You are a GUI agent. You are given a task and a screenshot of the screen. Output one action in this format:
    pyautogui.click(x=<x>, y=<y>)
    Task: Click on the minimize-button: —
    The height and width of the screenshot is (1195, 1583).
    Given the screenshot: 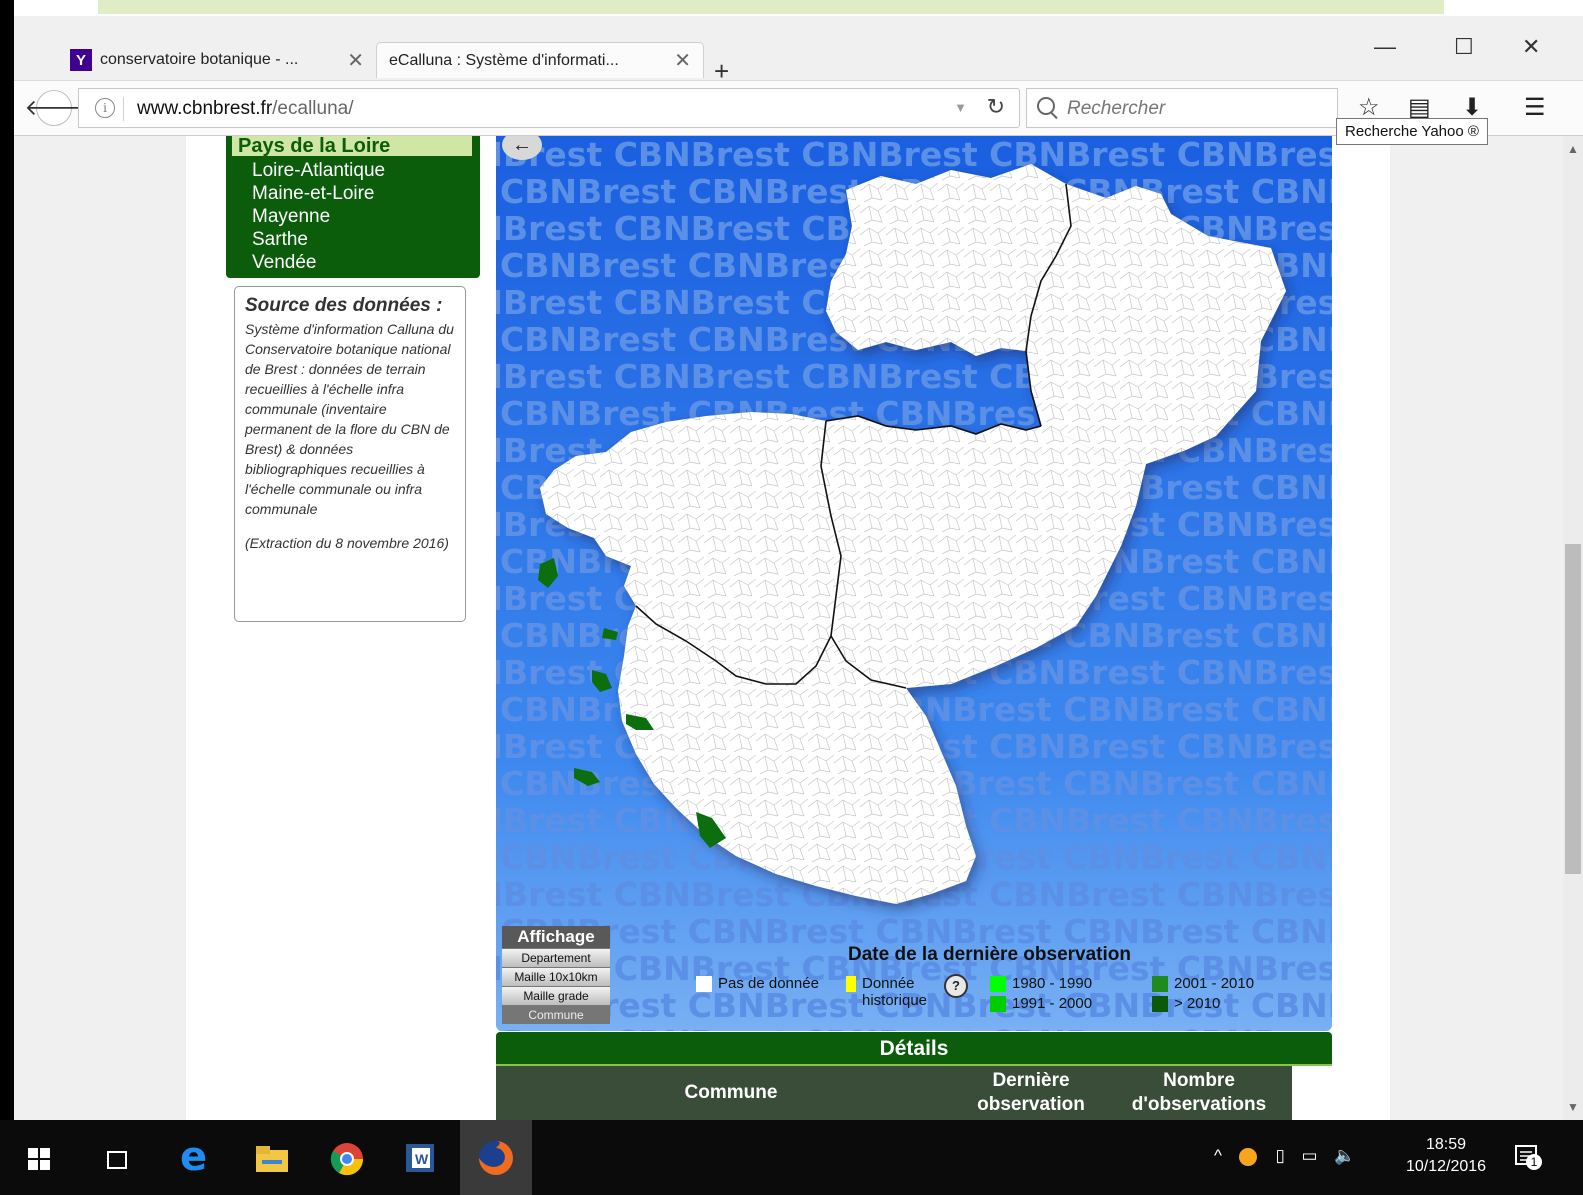 What is the action you would take?
    pyautogui.click(x=1385, y=47)
    